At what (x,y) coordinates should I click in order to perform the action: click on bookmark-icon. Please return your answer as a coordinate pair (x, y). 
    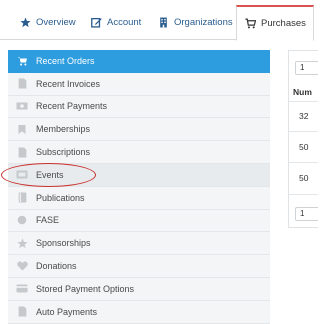
    Looking at the image, I should click on (22, 129).